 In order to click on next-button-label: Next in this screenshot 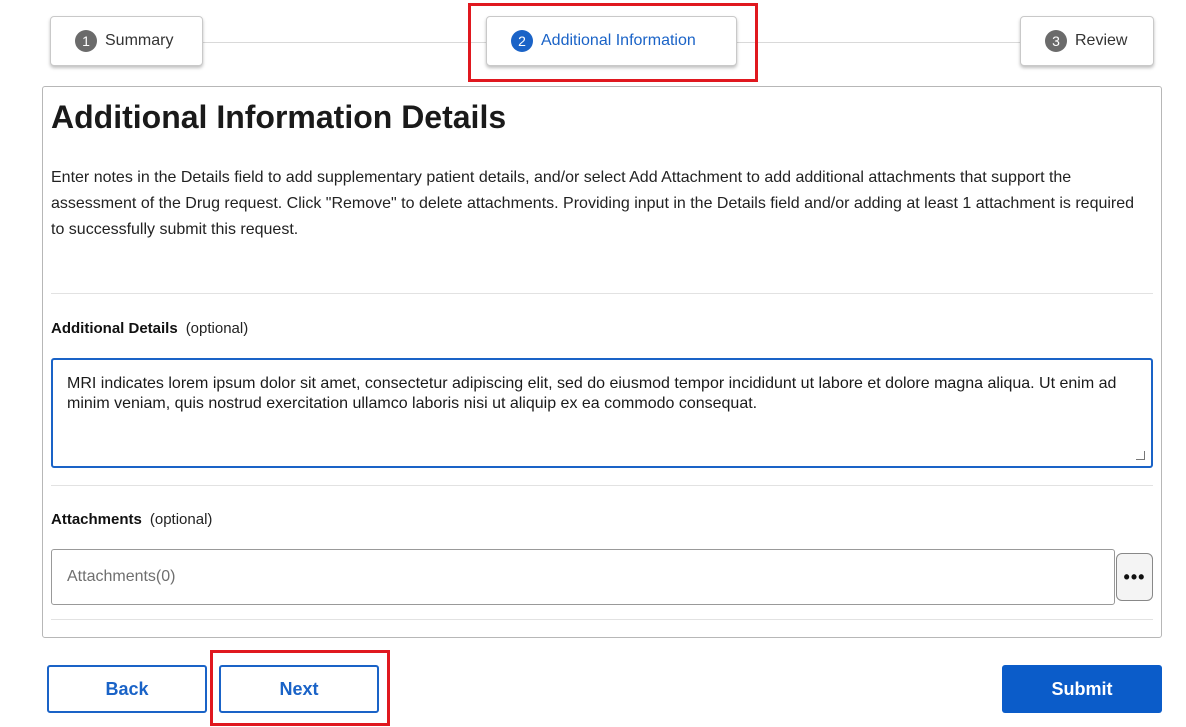, I will do `click(299, 688)`.